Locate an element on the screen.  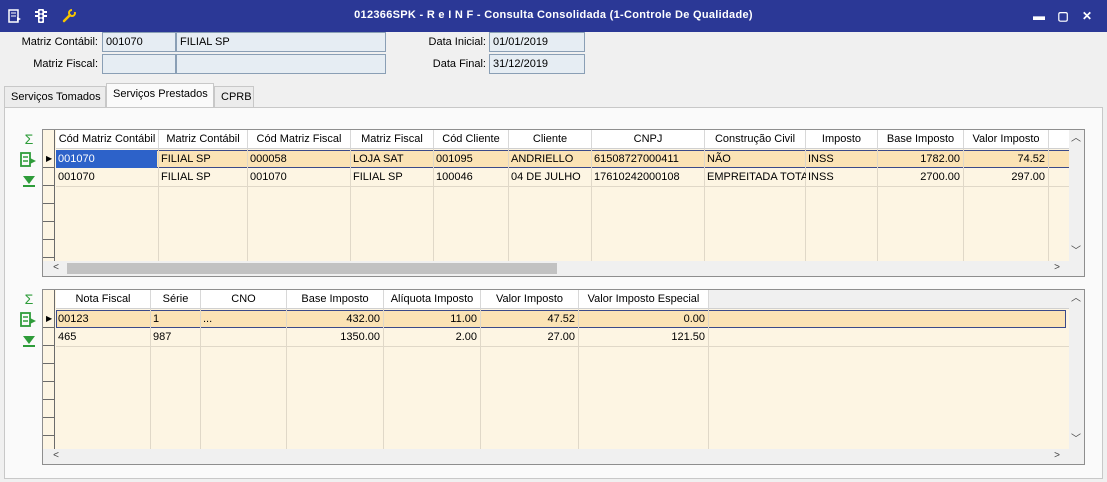
table-cell: 121.50 is located at coordinates (644, 337).